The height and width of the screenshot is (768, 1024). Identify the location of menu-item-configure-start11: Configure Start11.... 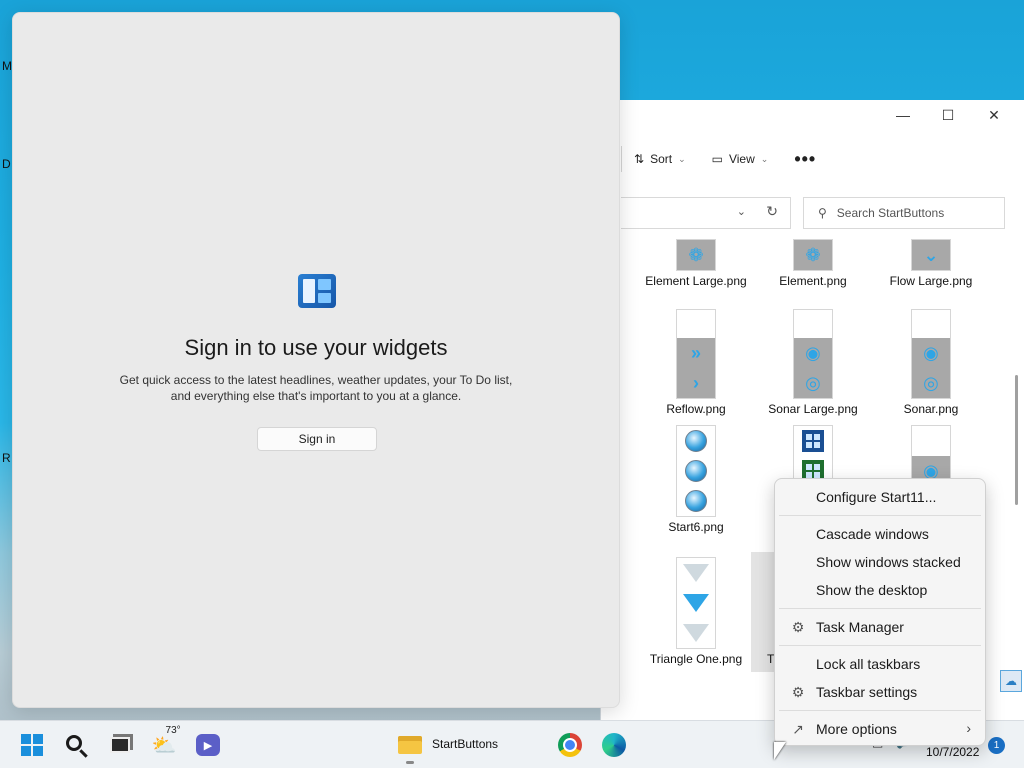
(880, 497).